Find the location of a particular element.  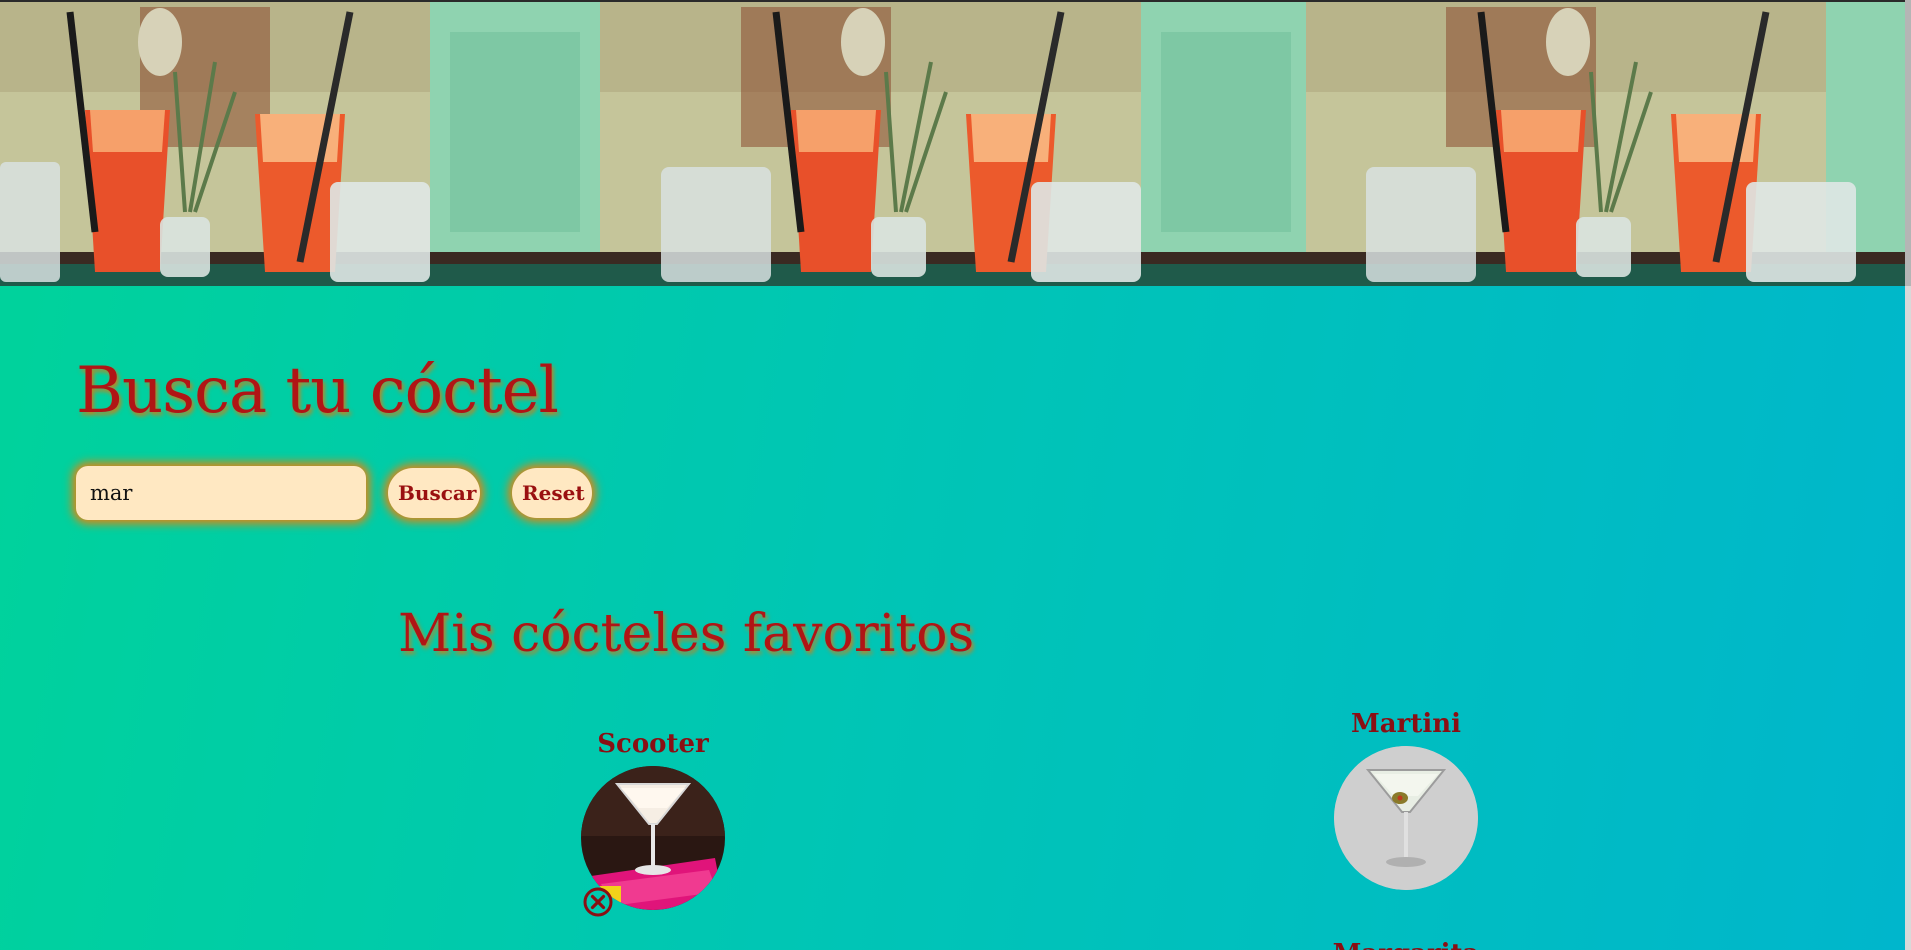

favorite-card: Margarita is located at coordinates (1406, 943).